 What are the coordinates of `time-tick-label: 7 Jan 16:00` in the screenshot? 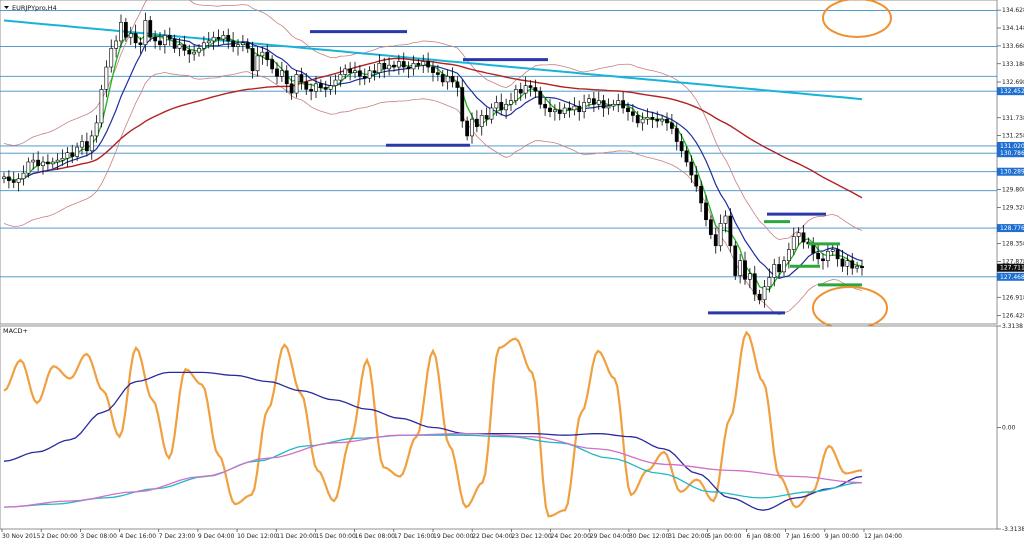 It's located at (803, 536).